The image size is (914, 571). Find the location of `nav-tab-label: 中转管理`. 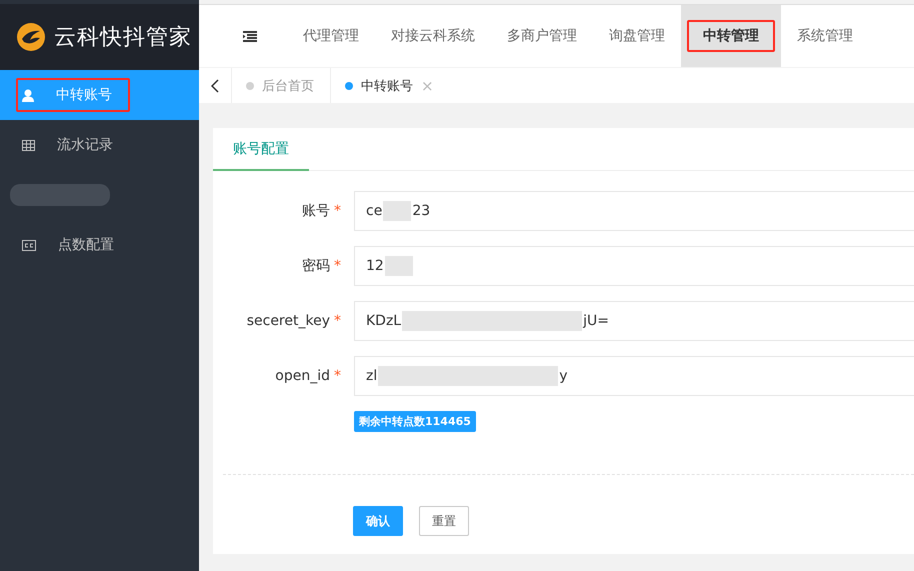

nav-tab-label: 中转管理 is located at coordinates (731, 36).